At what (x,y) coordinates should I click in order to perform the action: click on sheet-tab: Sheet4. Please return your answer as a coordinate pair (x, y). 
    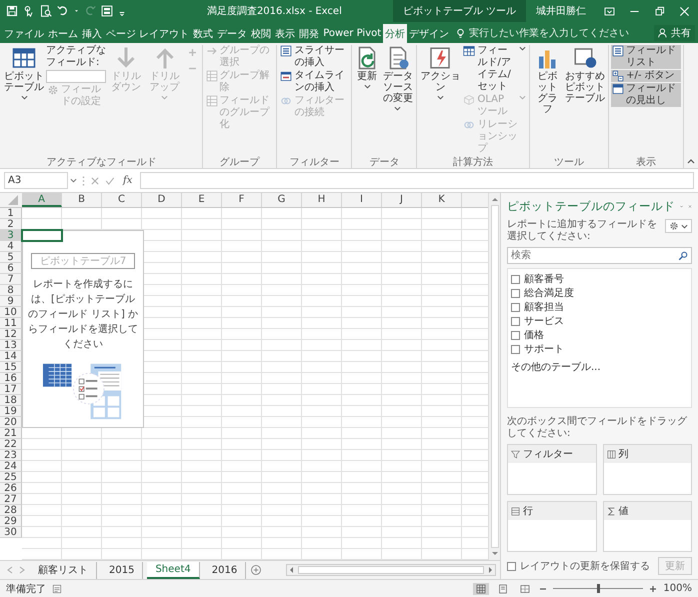
    Looking at the image, I should click on (173, 570).